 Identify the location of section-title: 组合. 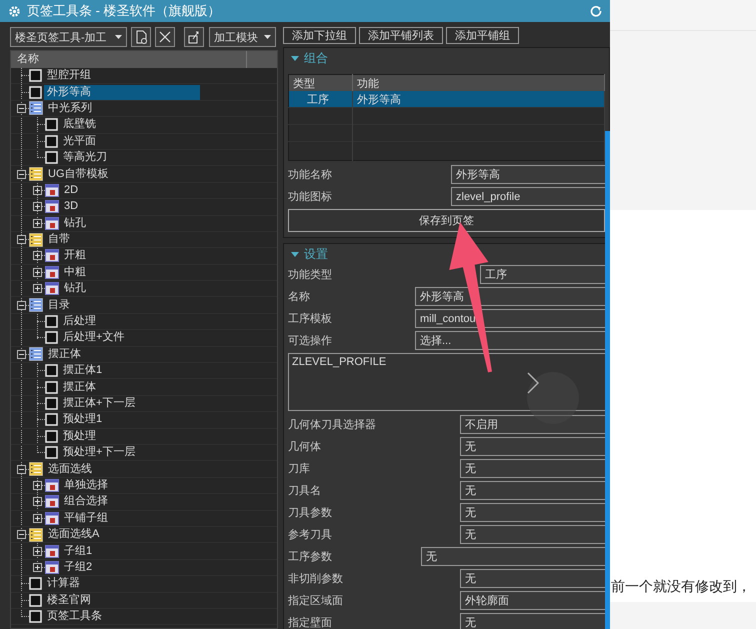
(316, 58).